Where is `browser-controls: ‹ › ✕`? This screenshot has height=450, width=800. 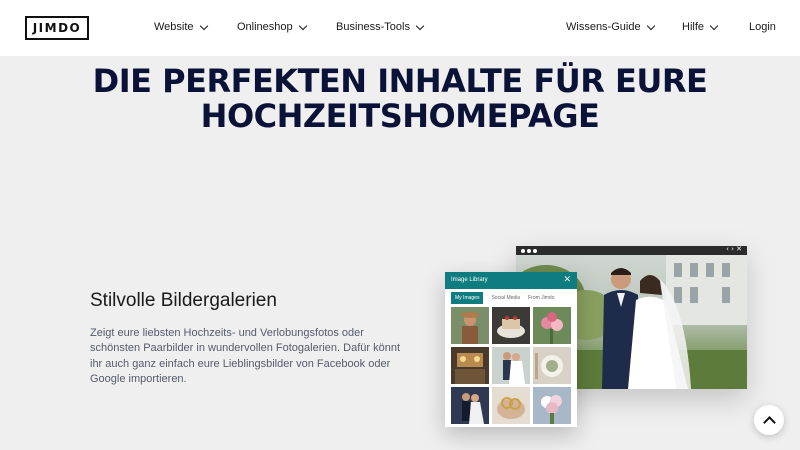 browser-controls: ‹ › ✕ is located at coordinates (734, 249).